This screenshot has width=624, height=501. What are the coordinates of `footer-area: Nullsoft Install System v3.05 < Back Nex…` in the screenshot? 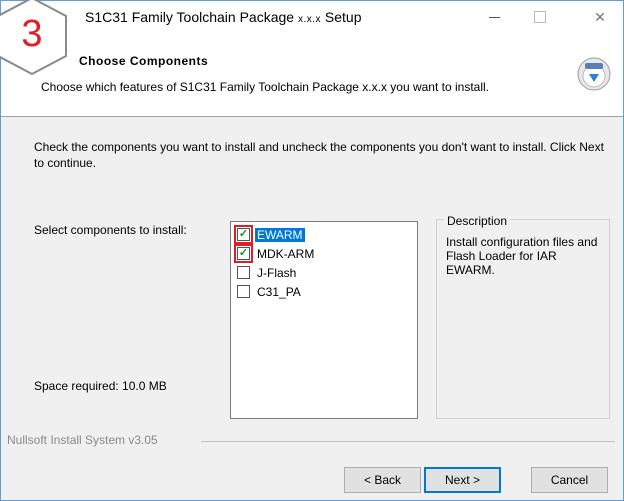 It's located at (312, 466).